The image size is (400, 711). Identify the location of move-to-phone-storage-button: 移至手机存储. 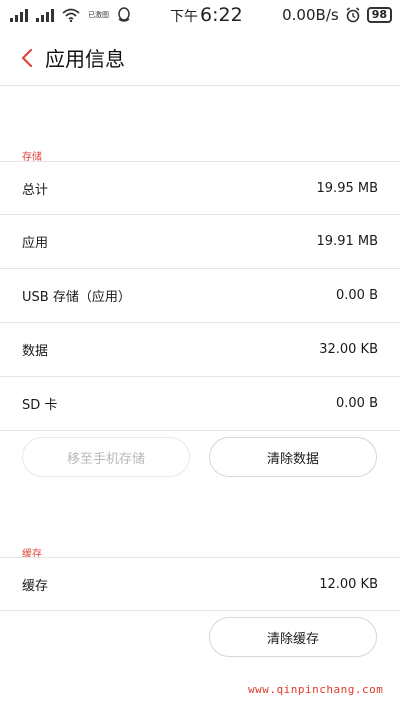
(106, 457).